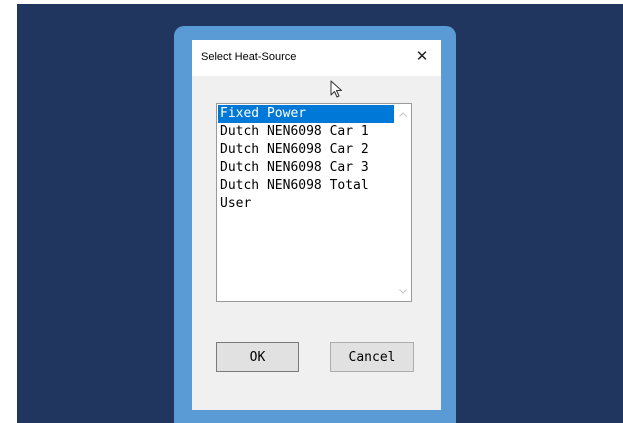 The width and height of the screenshot is (623, 423). I want to click on list-item: Dutch NEN6098 Car 1, so click(306, 132).